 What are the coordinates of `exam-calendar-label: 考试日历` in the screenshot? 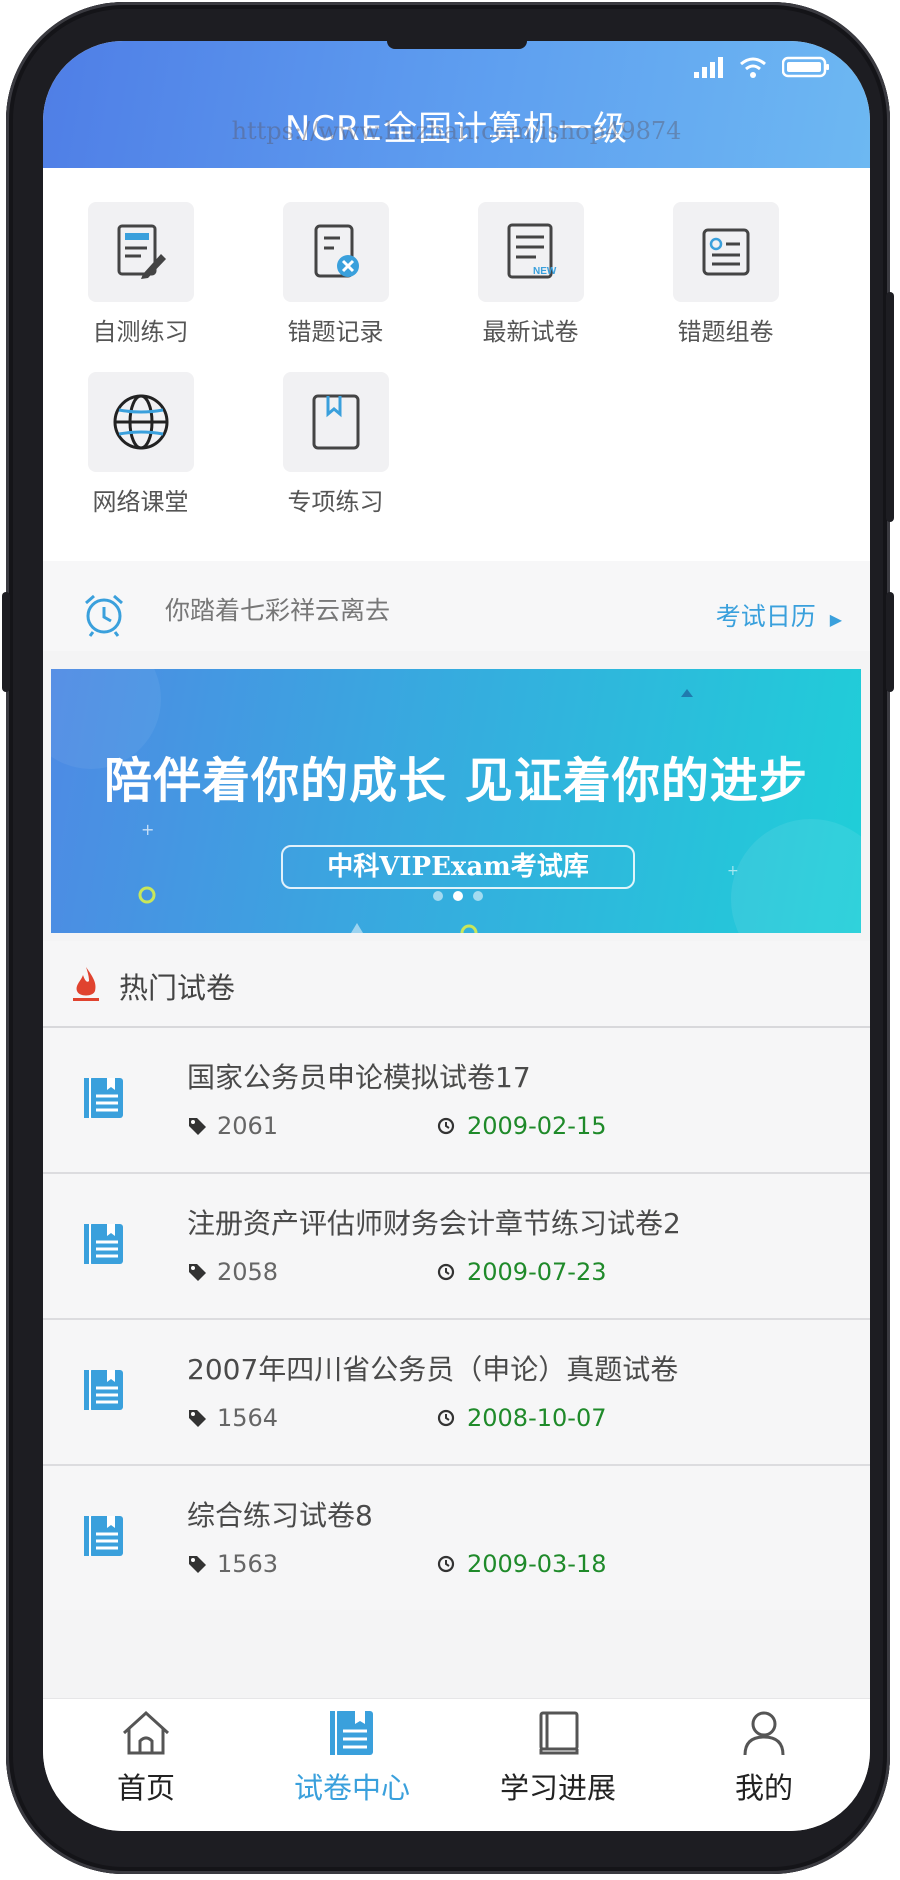 It's located at (765, 616).